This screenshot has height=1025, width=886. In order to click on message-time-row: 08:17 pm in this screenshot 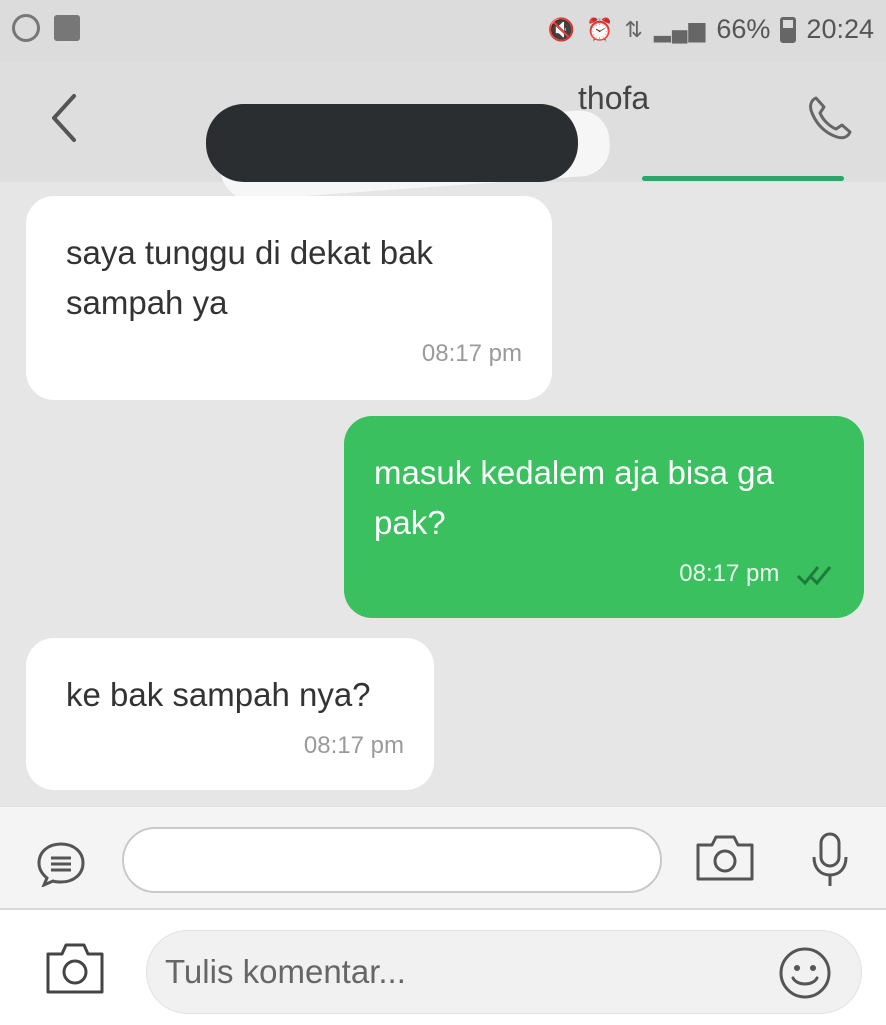, I will do `click(756, 574)`.